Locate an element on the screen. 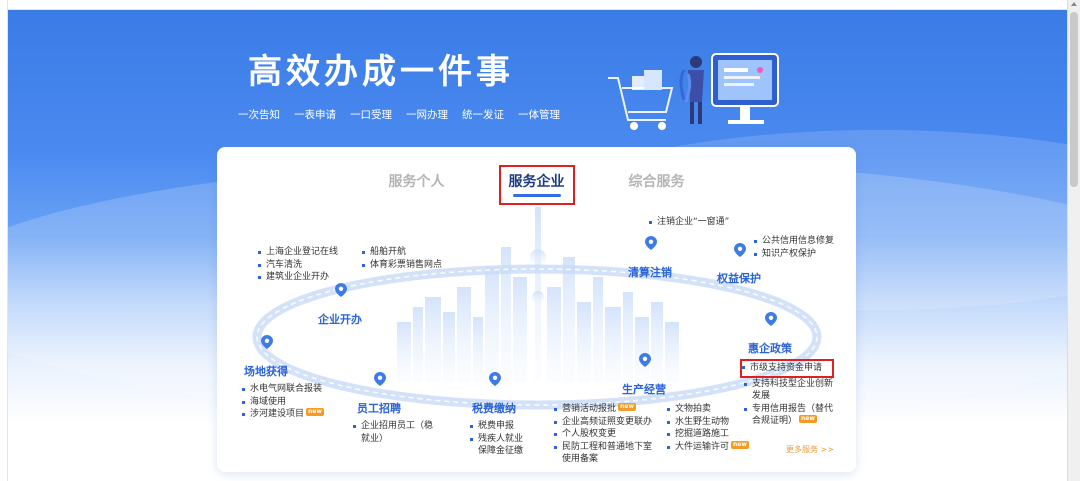  service-link: 大件运输许可 new is located at coordinates (708, 447).